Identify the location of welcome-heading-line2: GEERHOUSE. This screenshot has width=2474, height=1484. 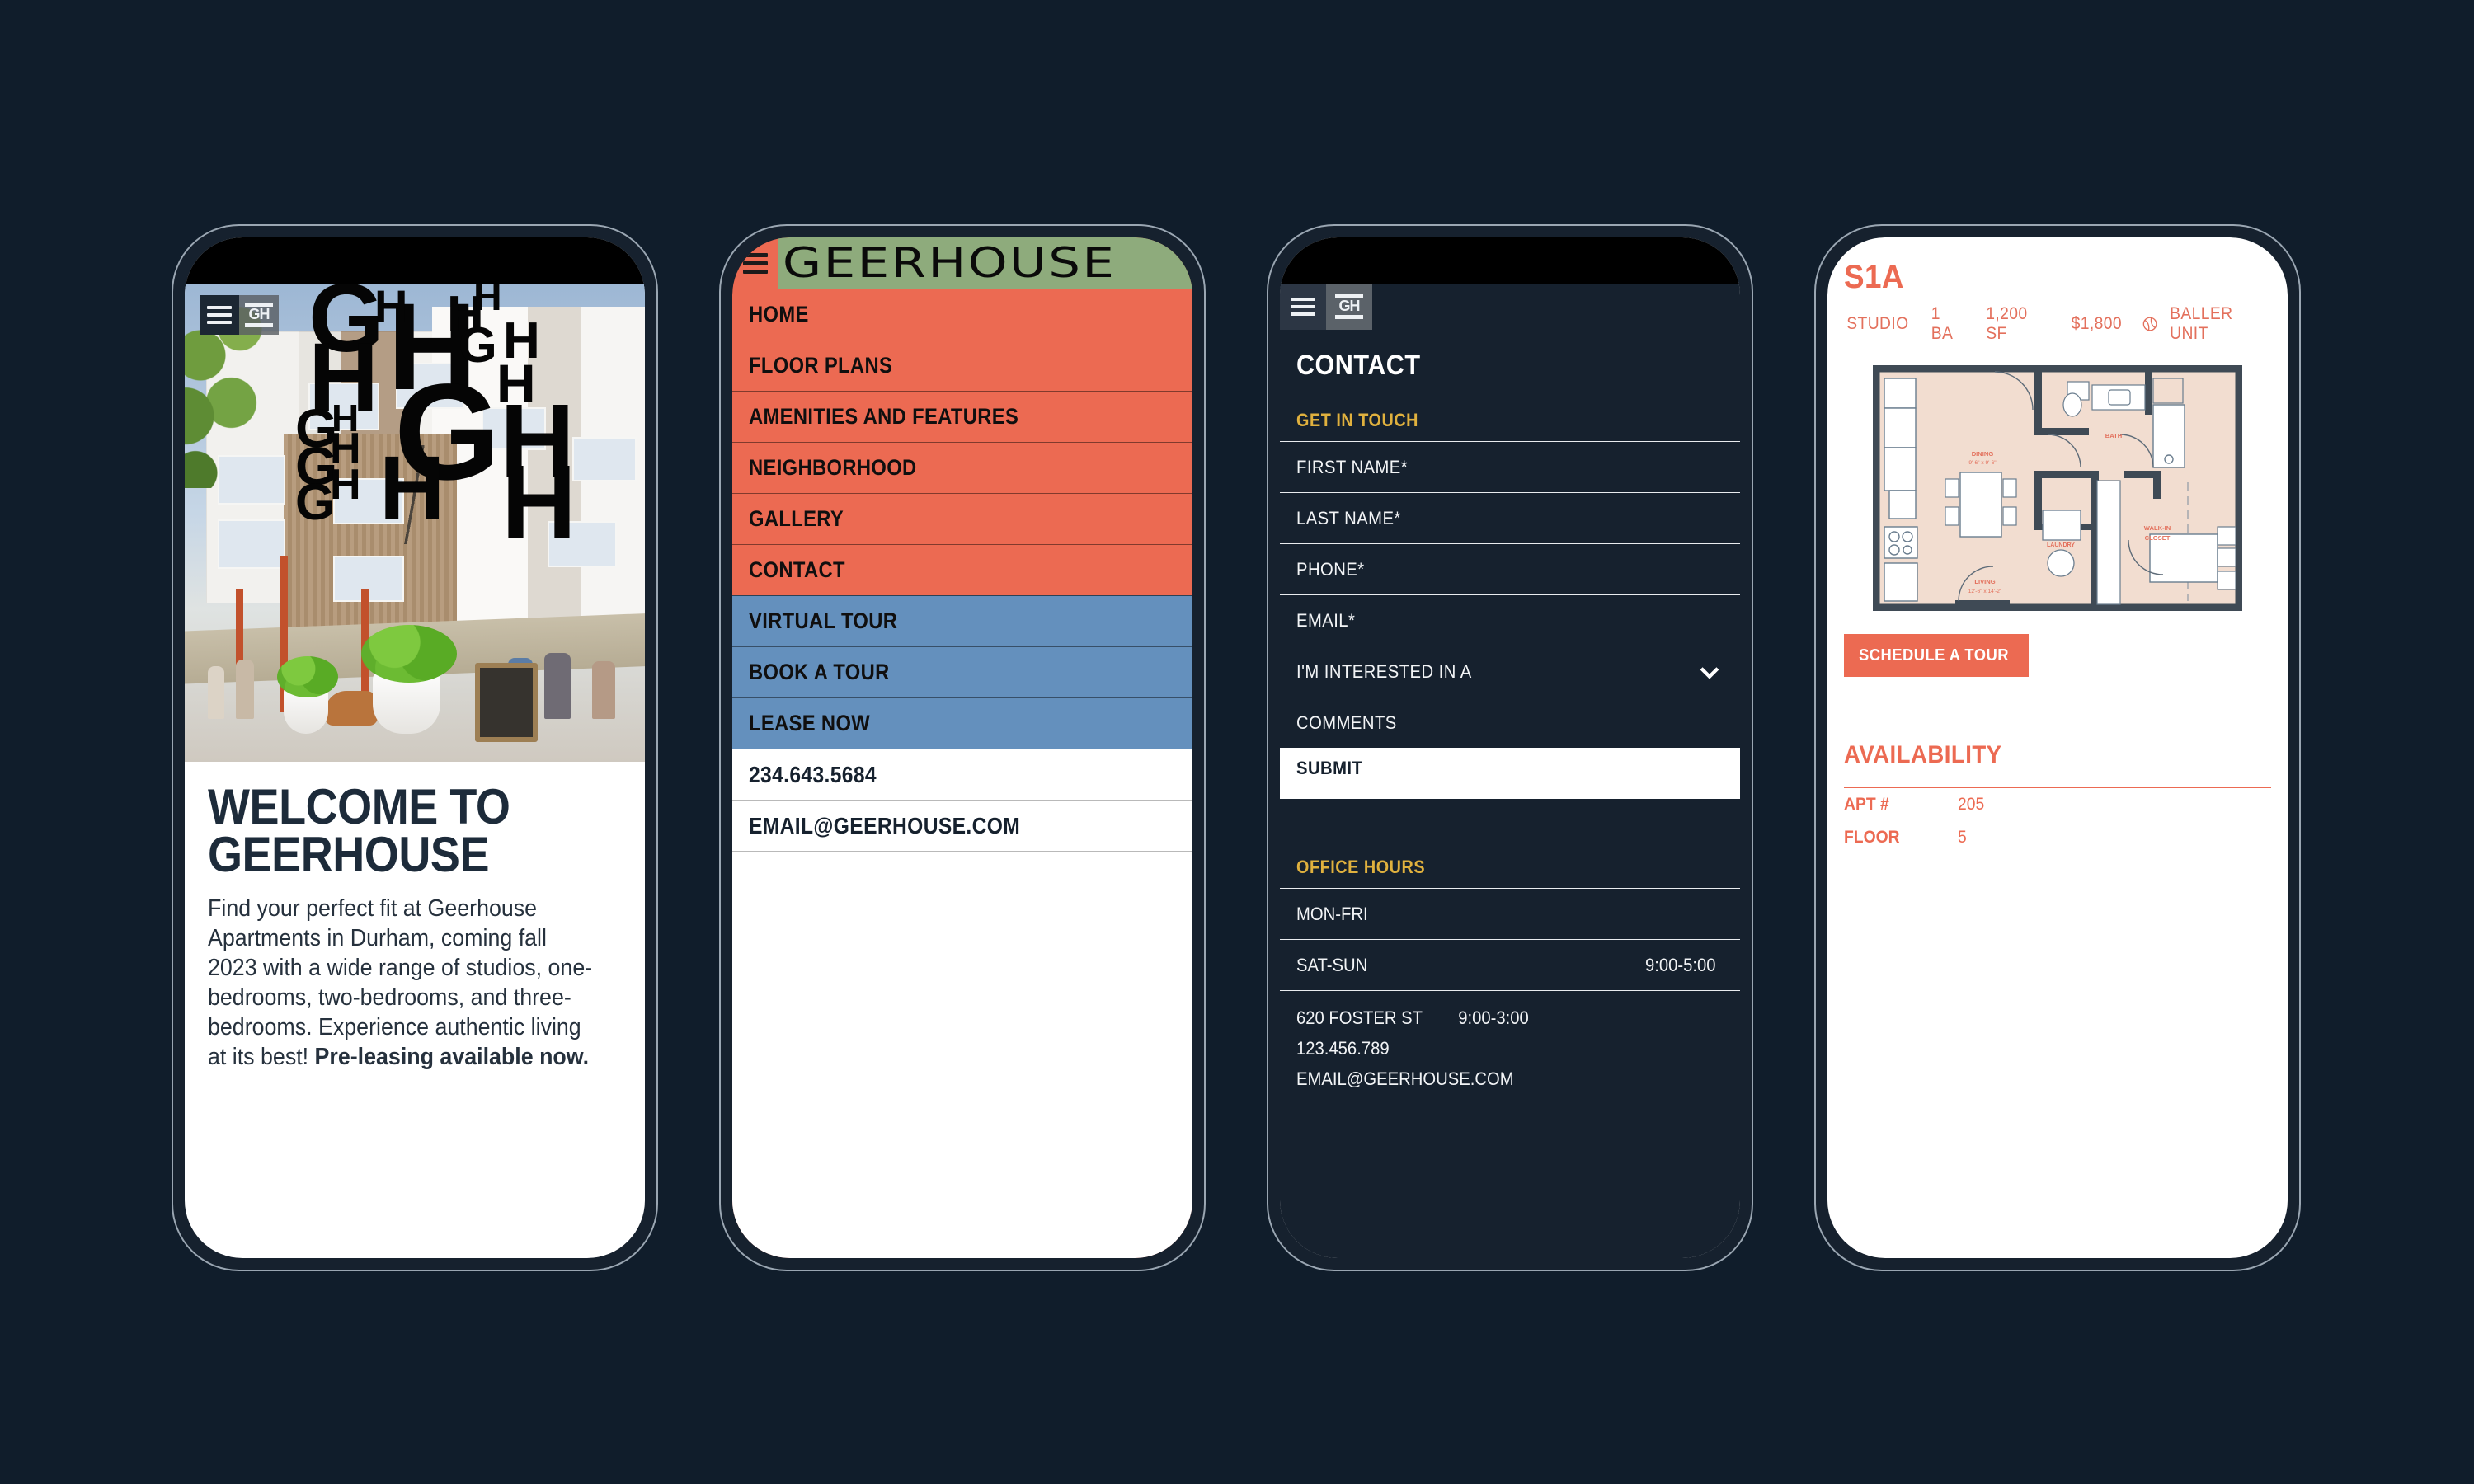
(349, 854).